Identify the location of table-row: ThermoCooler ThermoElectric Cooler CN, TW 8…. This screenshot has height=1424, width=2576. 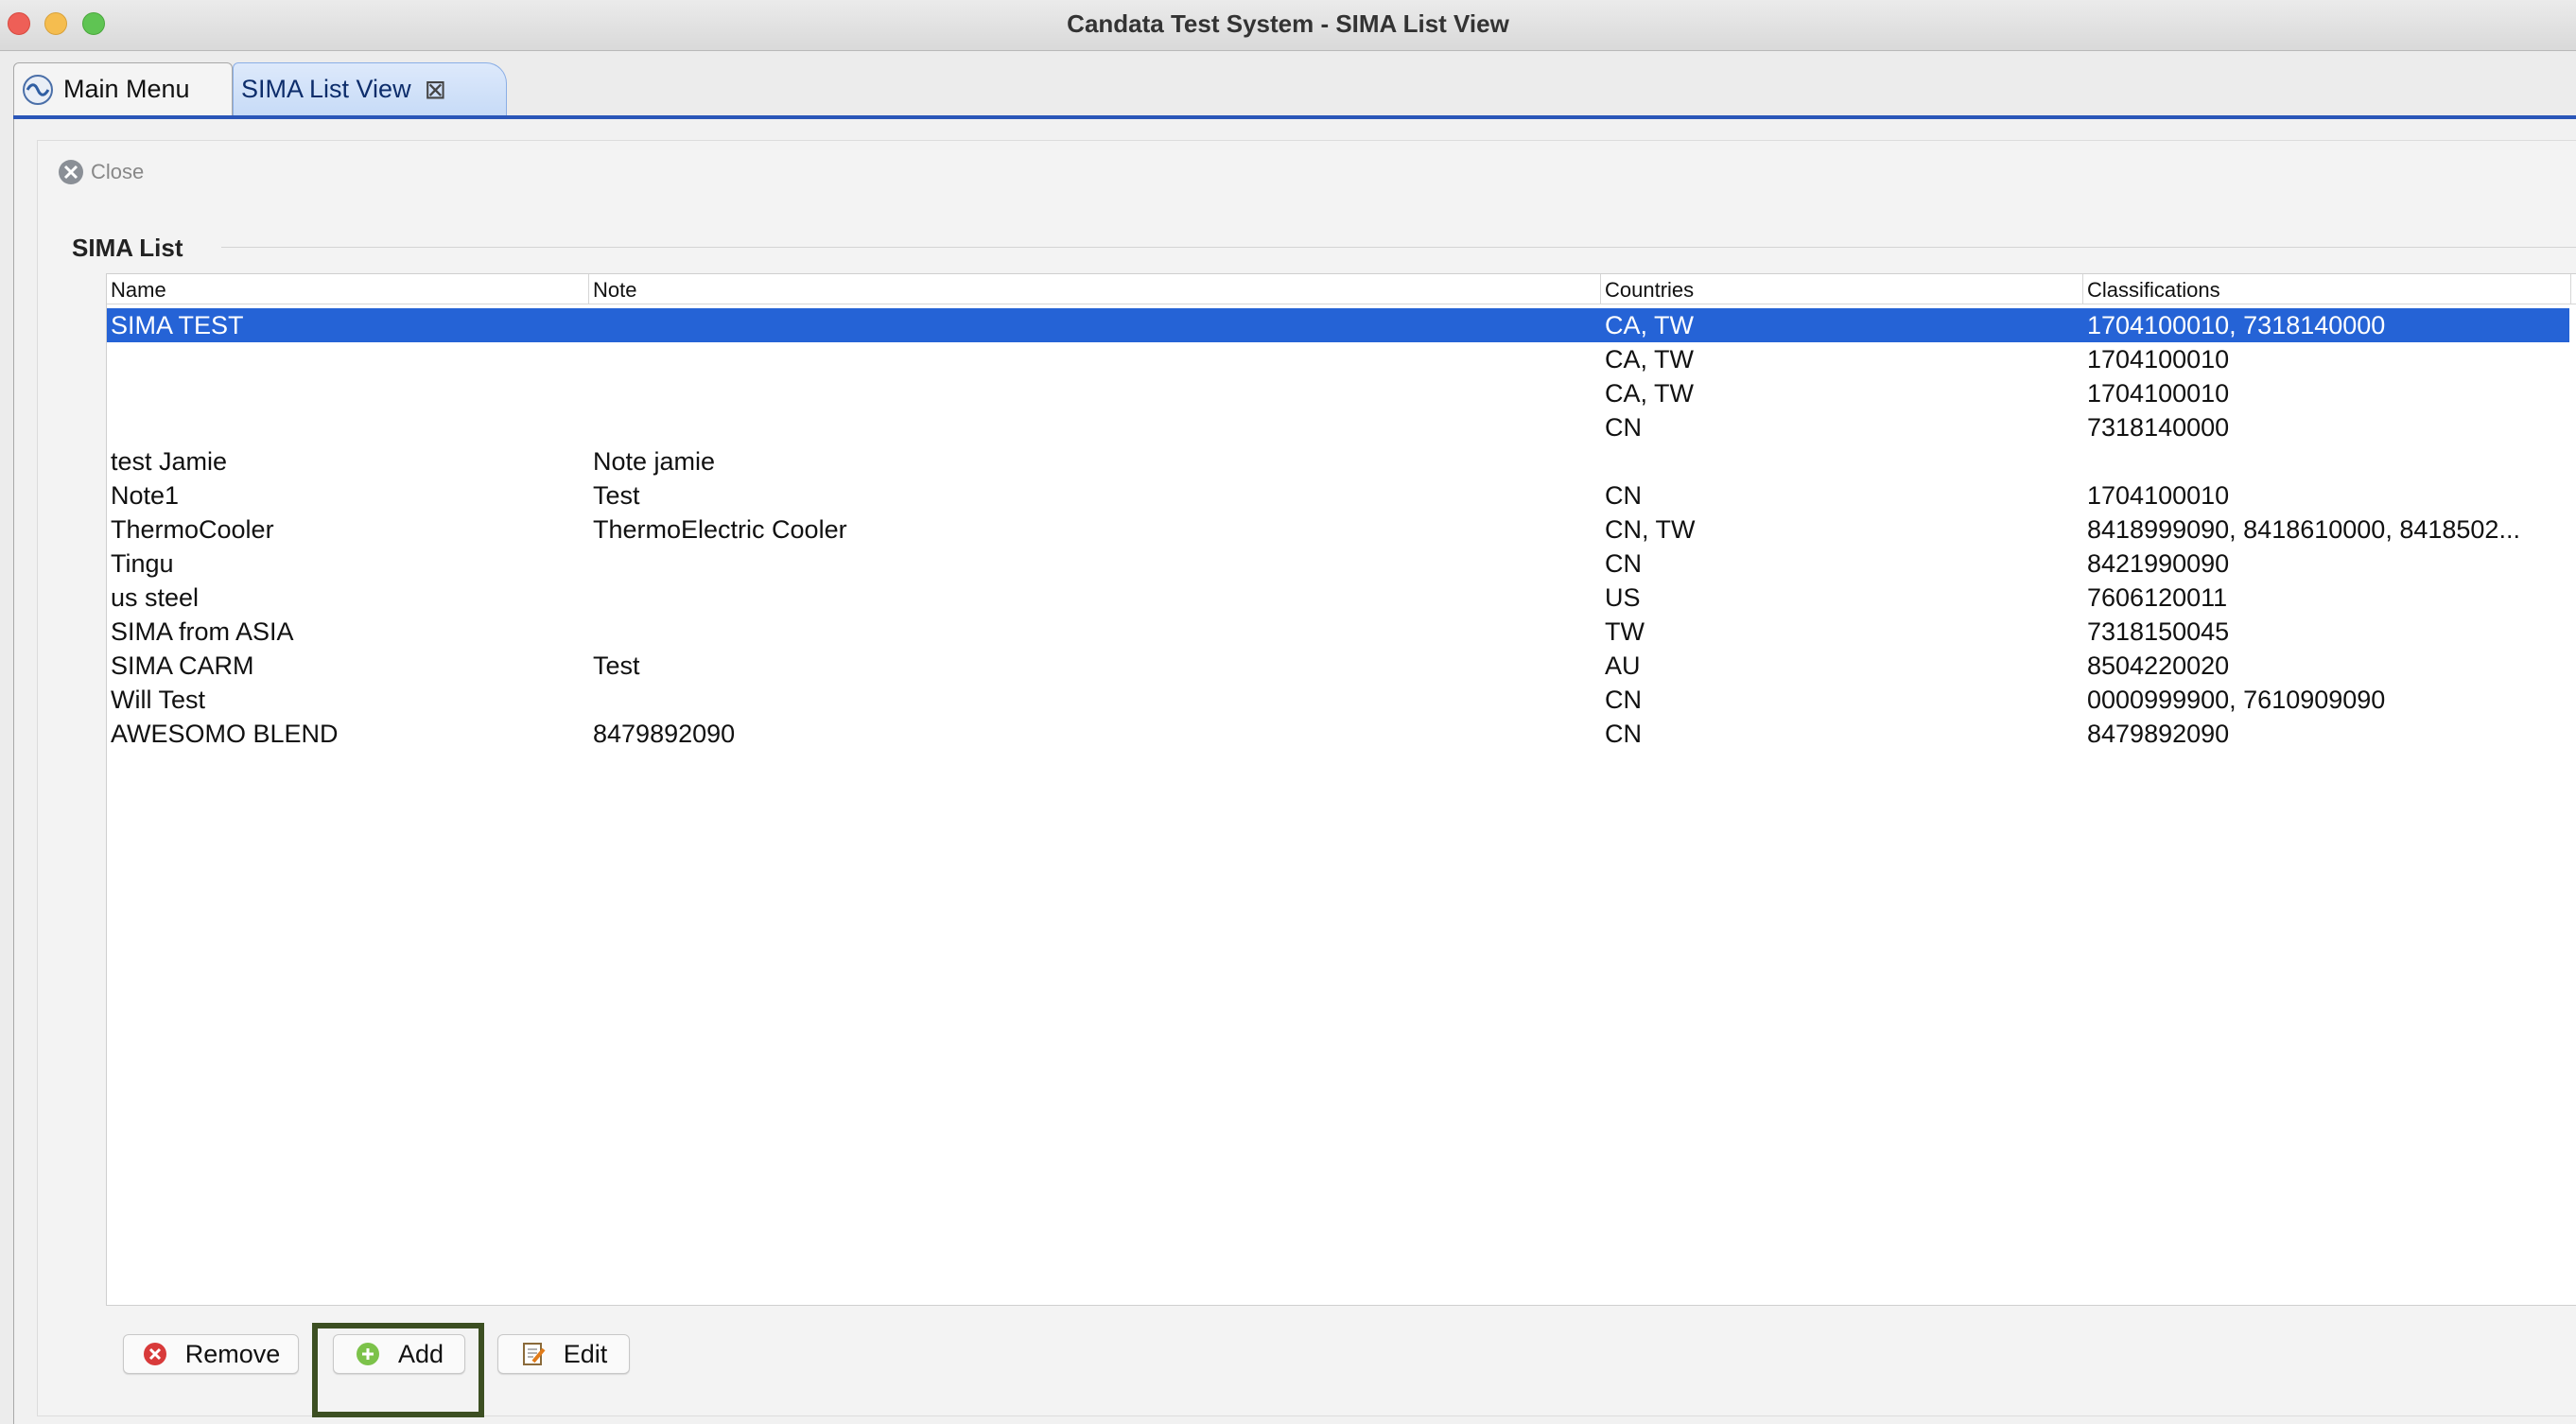
(1338, 530).